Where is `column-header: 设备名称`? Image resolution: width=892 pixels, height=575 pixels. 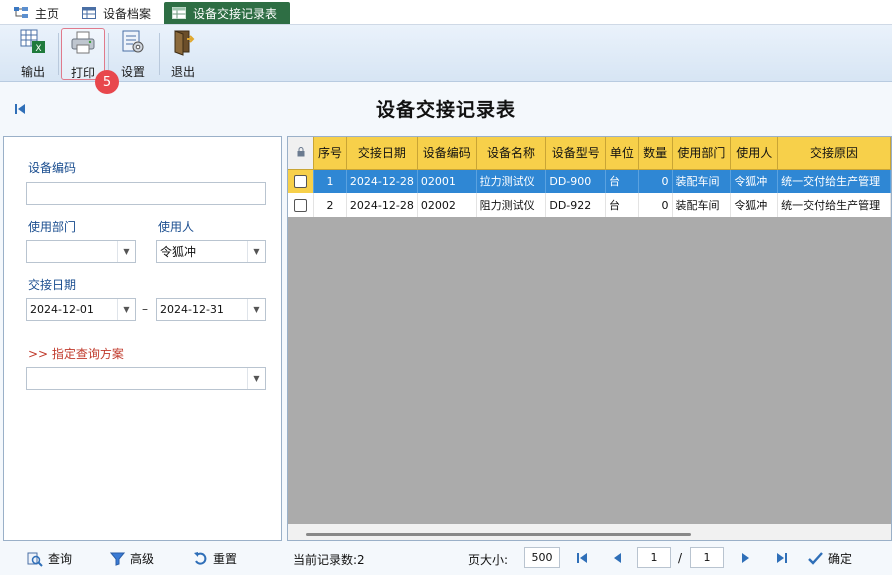
column-header: 设备名称 is located at coordinates (511, 153).